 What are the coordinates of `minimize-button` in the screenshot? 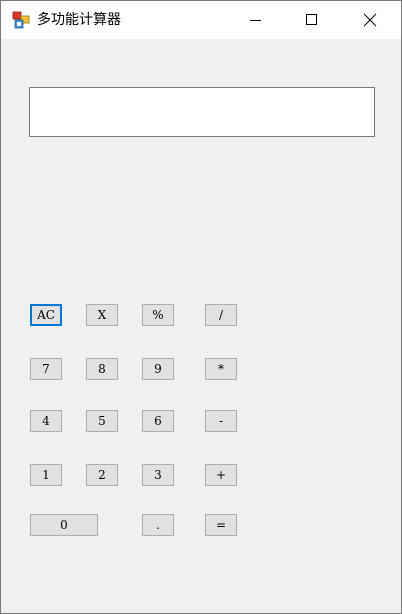 It's located at (256, 20).